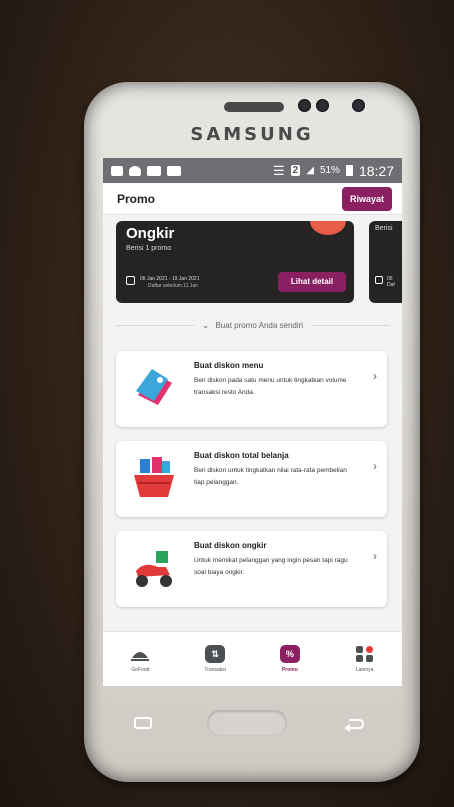  I want to click on transaction-icon: ⇅, so click(215, 654).